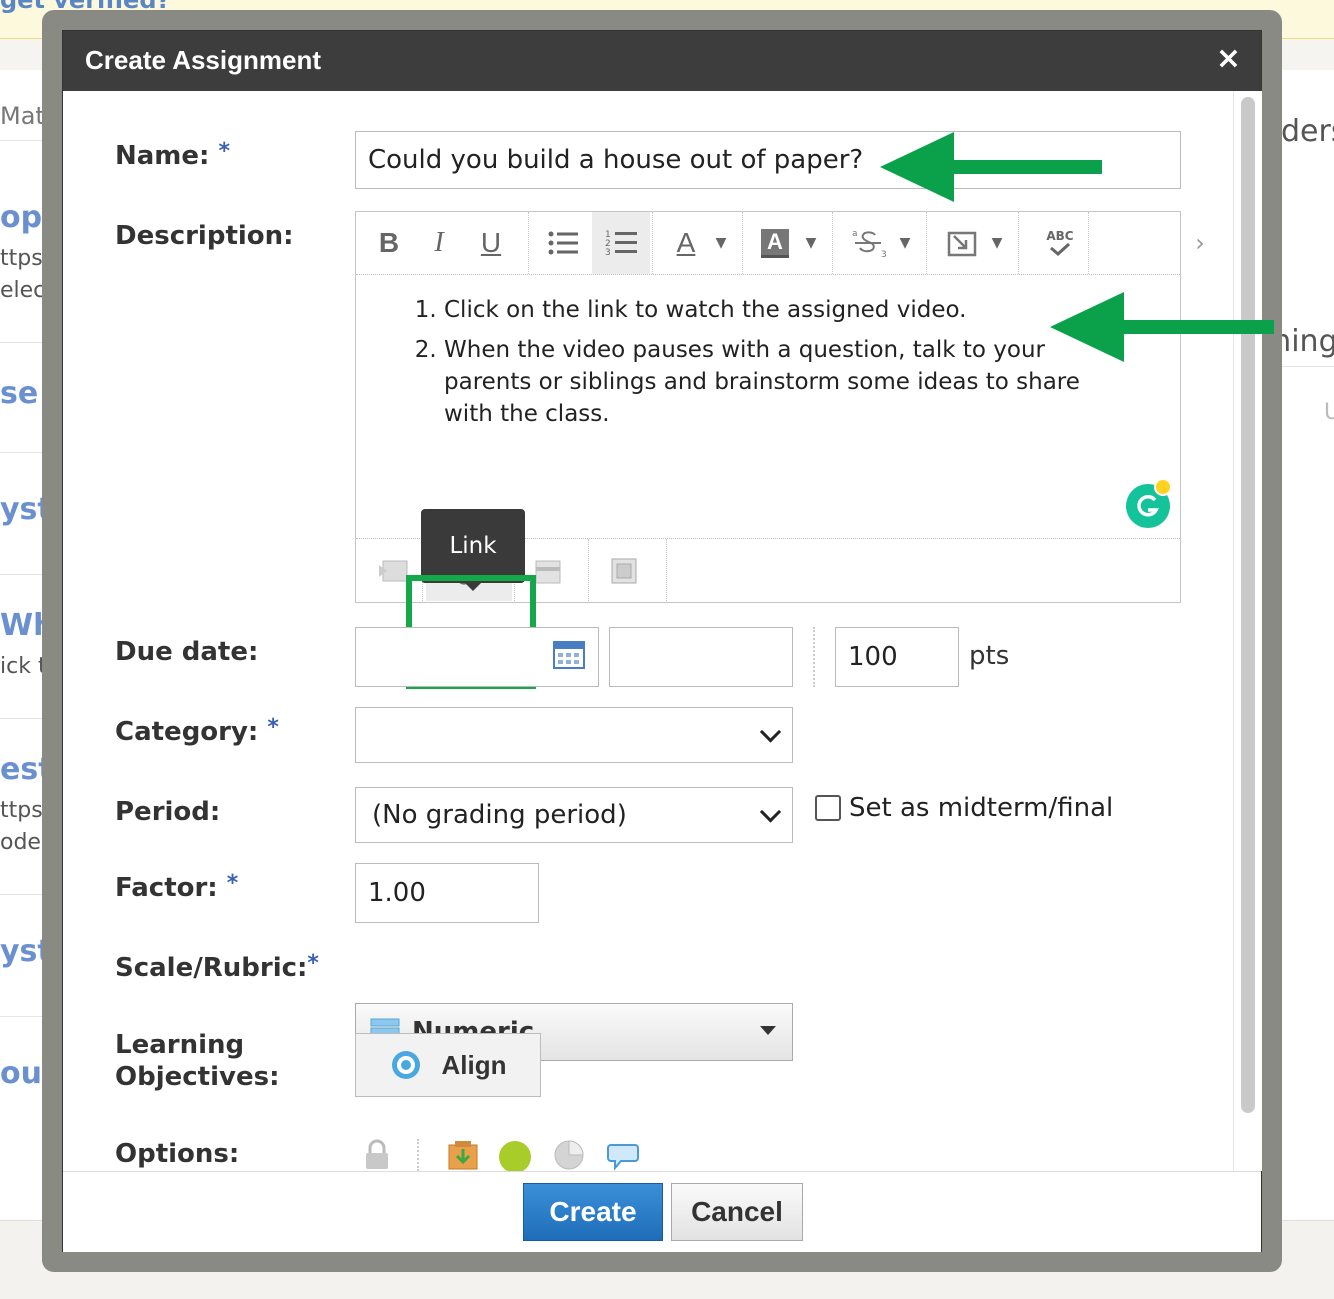  Describe the element at coordinates (1162, 327) in the screenshot. I see `arrow-to-description-icon` at that location.